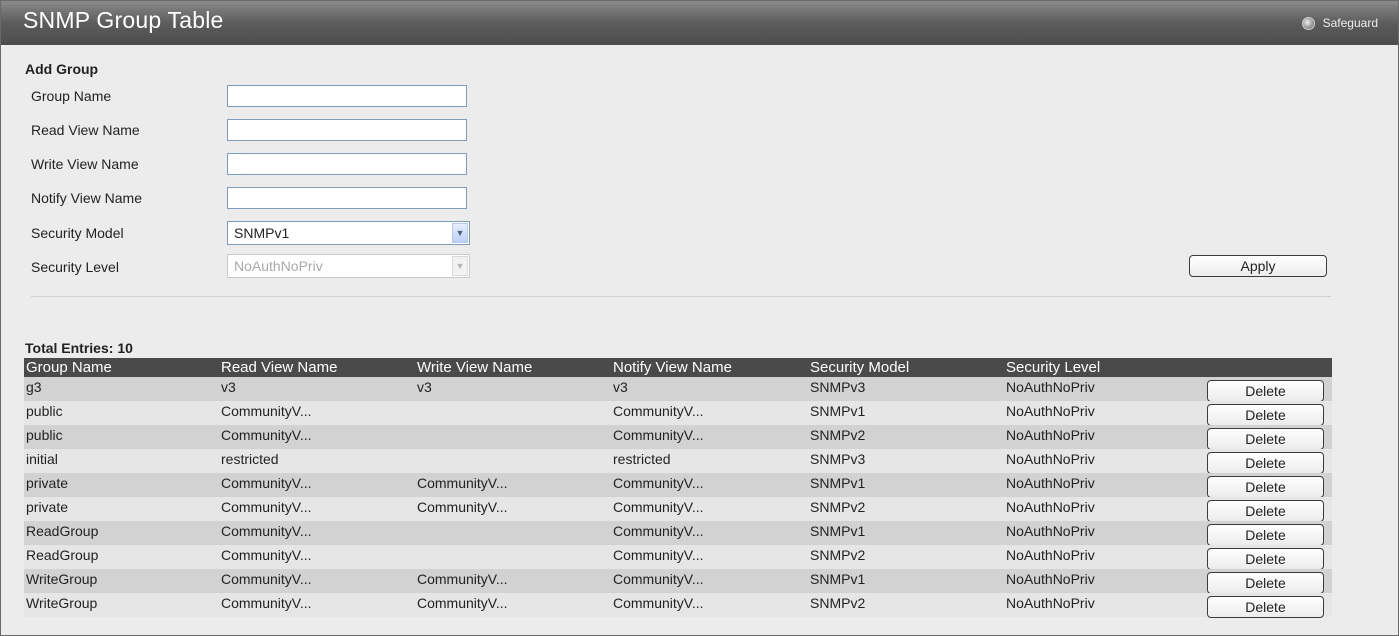  Describe the element at coordinates (69, 367) in the screenshot. I see `column-header-group-name: Group Name` at that location.